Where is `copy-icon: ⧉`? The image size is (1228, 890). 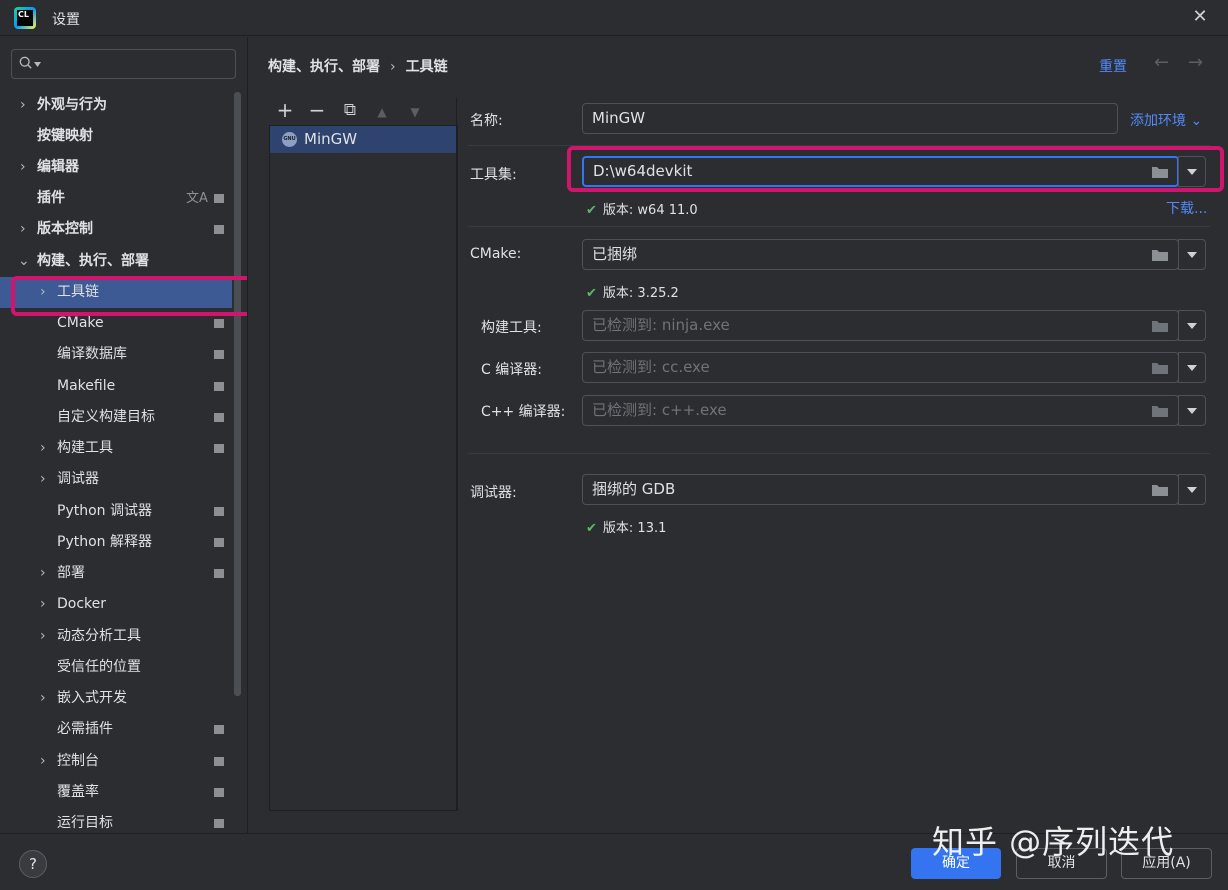 copy-icon: ⧉ is located at coordinates (350, 111).